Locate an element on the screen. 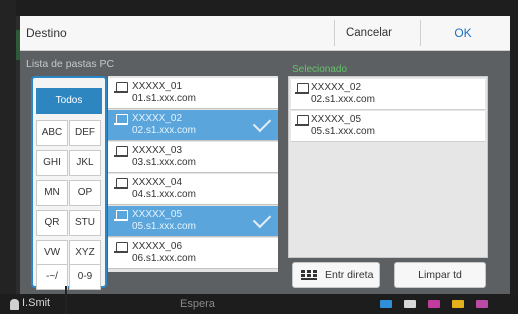 The height and width of the screenshot is (314, 518). selected-list-item: XXXXX_02 02.s1.xxx.com is located at coordinates (388, 94).